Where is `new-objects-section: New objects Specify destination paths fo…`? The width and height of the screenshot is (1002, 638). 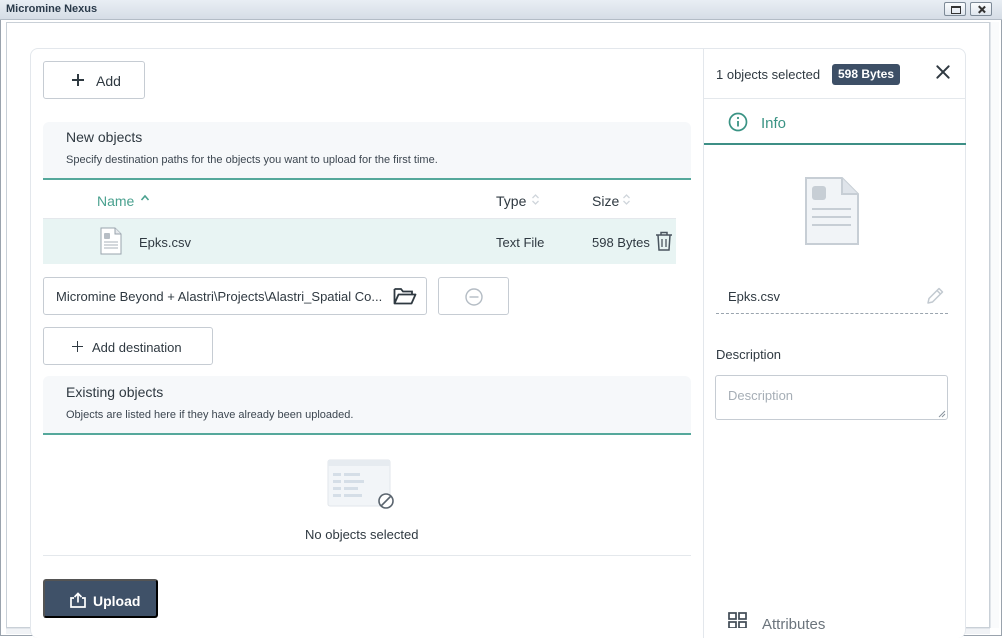
new-objects-section: New objects Specify destination paths fo… is located at coordinates (367, 151).